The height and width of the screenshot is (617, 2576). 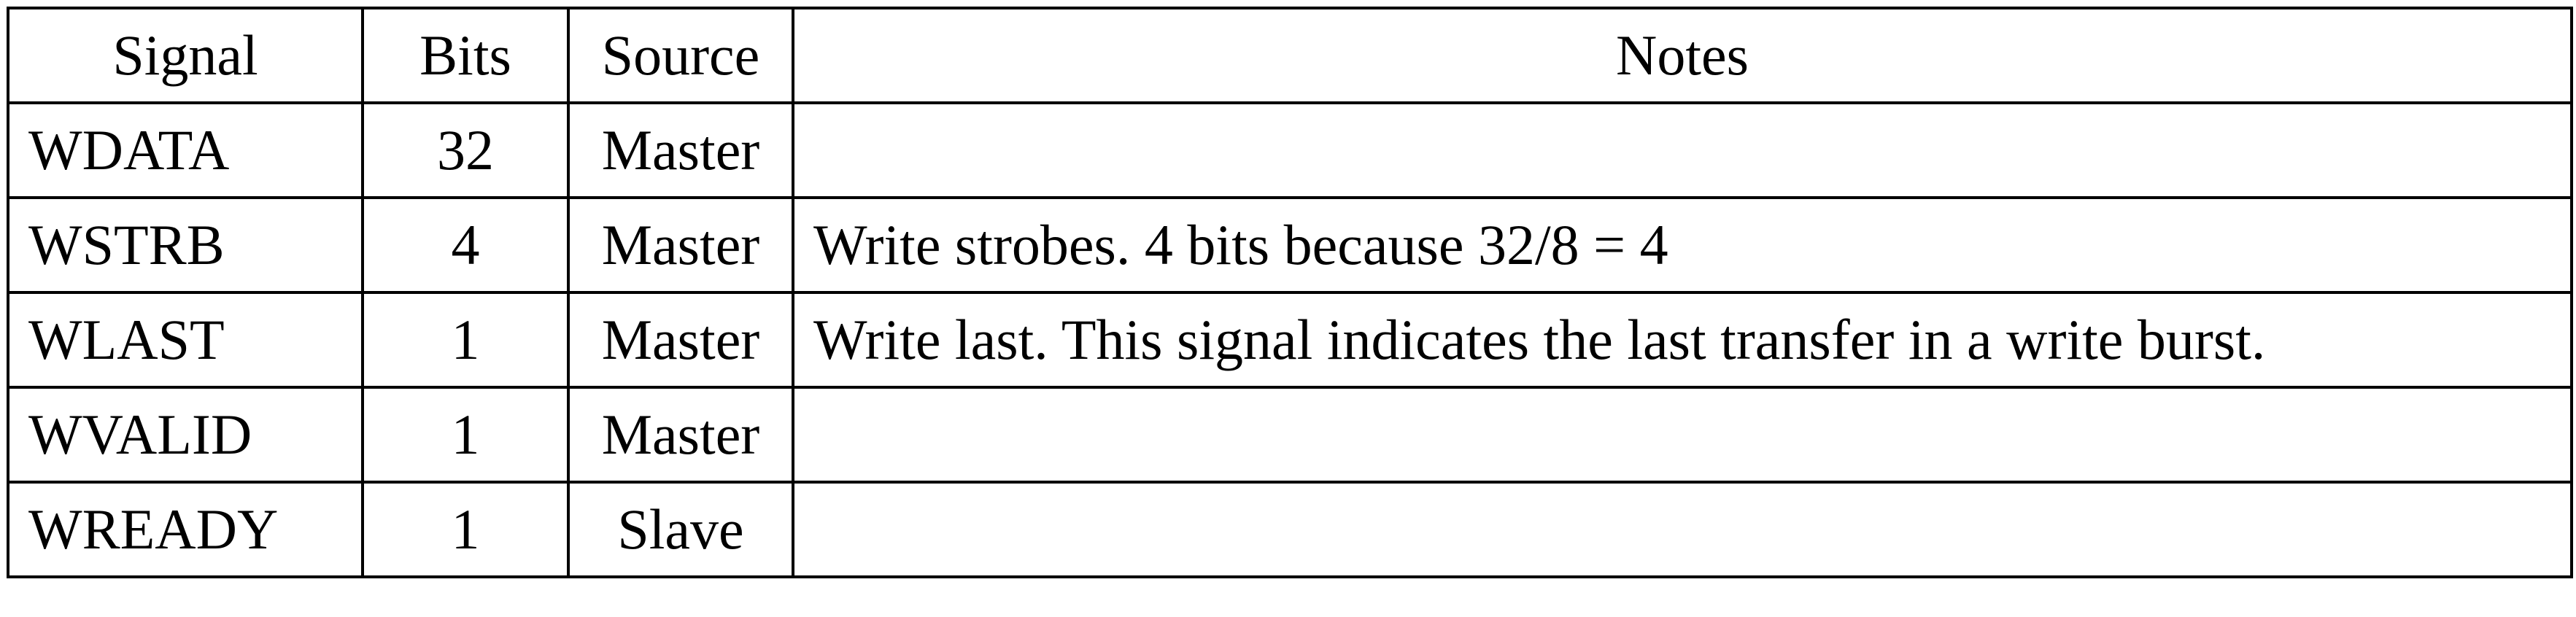 I want to click on header-notes: Notes, so click(x=1682, y=55).